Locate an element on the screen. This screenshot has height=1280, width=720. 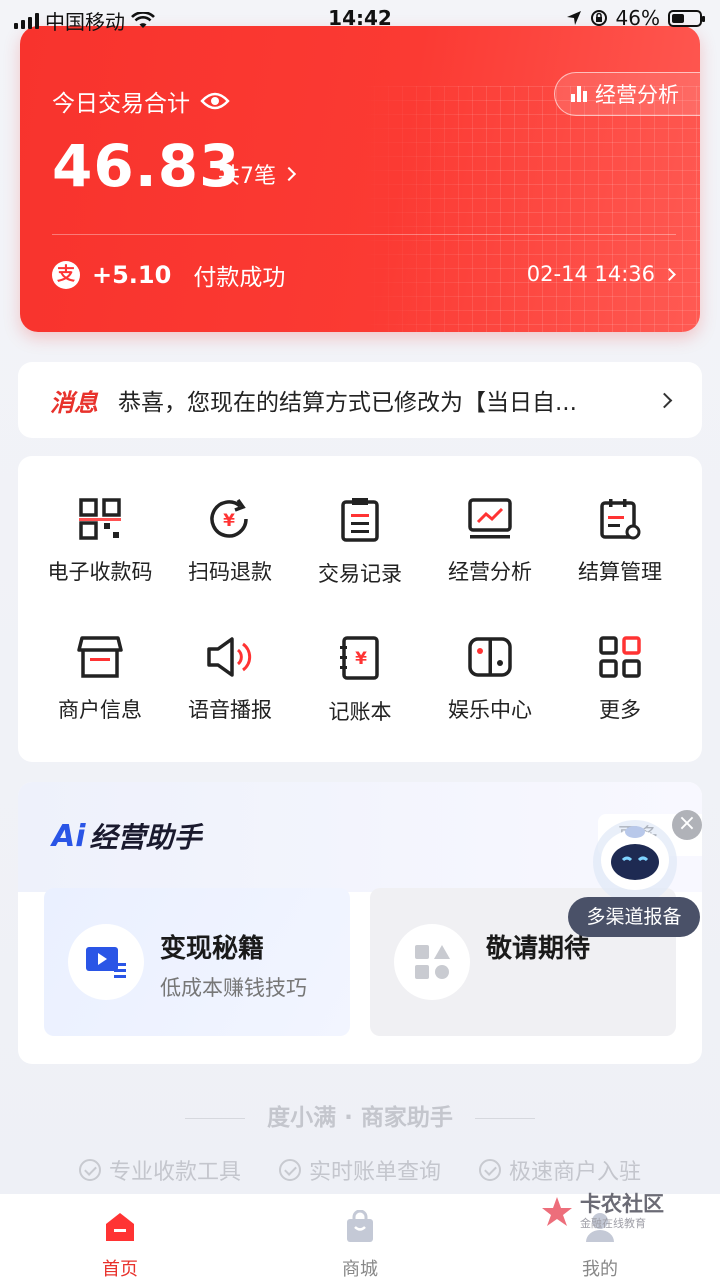
feature-item: 极速商户入驻 is located at coordinates (560, 1170).